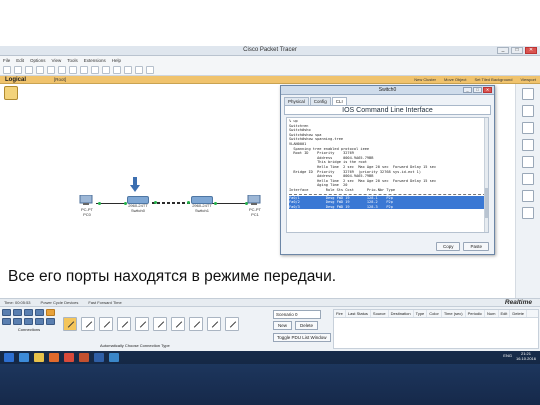 The width and height of the screenshot is (540, 405). Describe the element at coordinates (57, 60) in the screenshot. I see `menu-view: View` at that location.